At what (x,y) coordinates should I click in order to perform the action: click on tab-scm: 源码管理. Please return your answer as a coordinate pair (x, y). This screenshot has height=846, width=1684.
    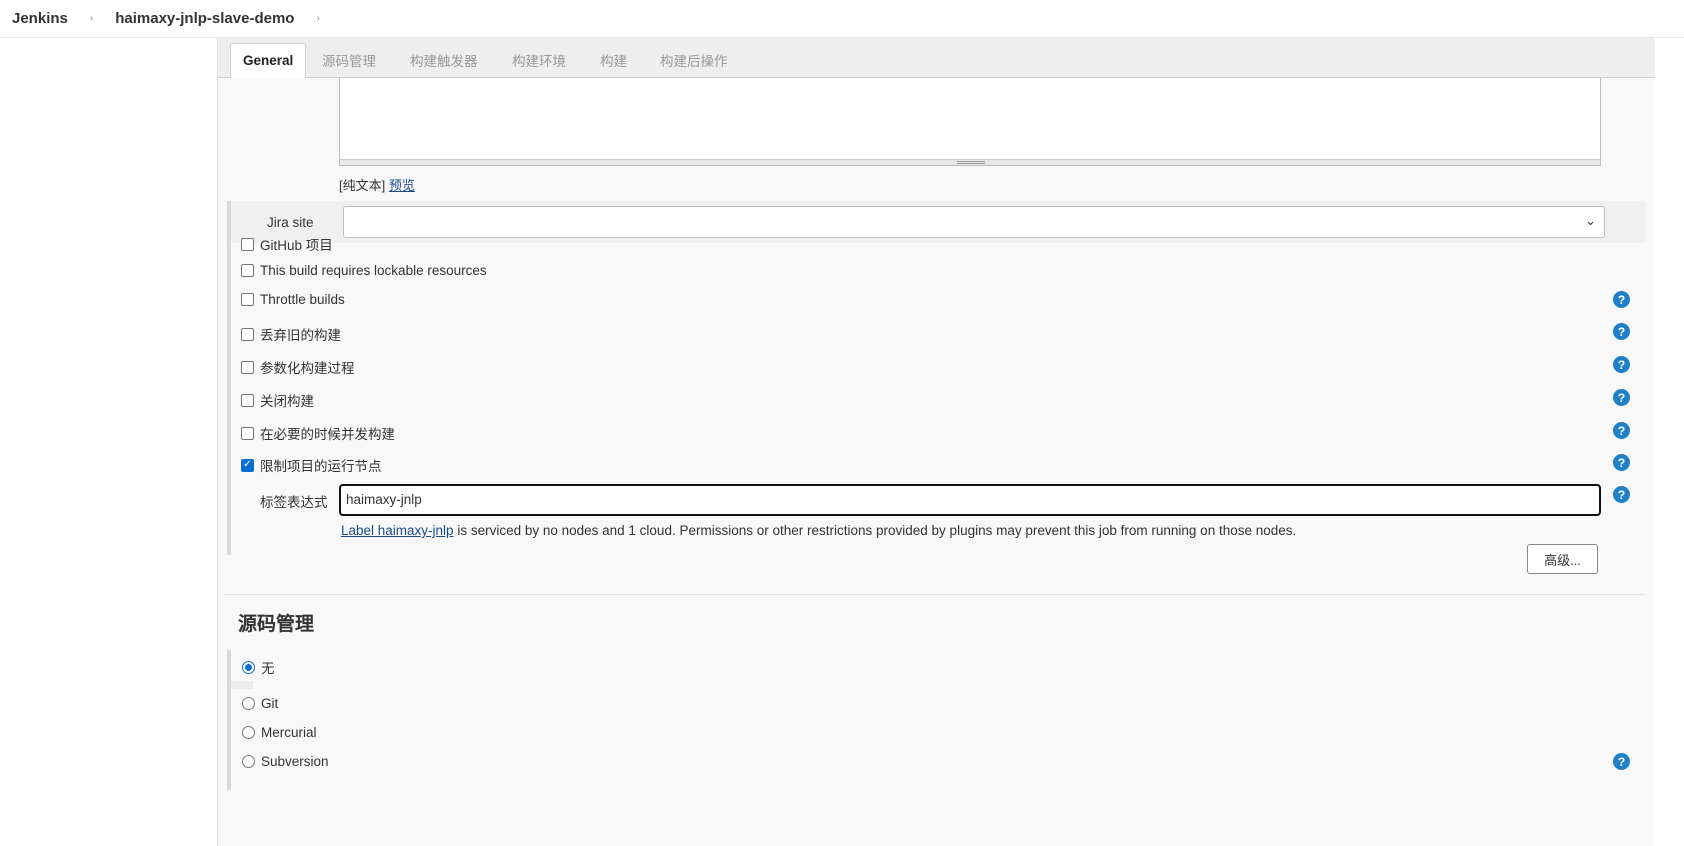
    Looking at the image, I should click on (349, 60).